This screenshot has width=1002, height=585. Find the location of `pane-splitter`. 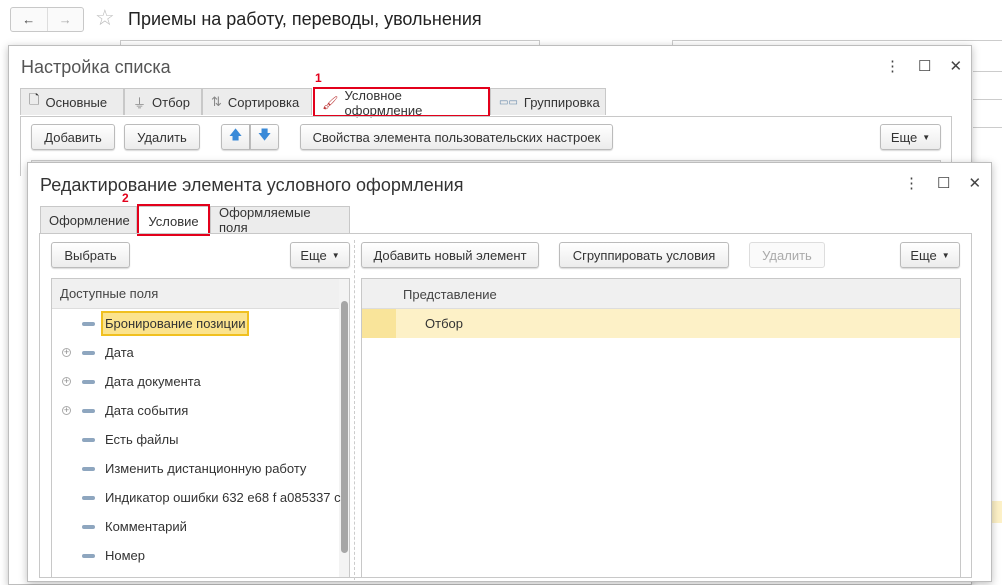

pane-splitter is located at coordinates (354, 410).